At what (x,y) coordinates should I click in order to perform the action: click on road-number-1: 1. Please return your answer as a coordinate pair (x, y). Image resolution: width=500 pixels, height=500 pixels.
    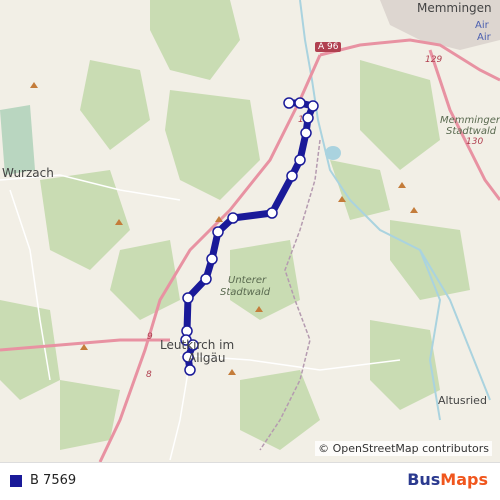
    Looking at the image, I should click on (301, 120).